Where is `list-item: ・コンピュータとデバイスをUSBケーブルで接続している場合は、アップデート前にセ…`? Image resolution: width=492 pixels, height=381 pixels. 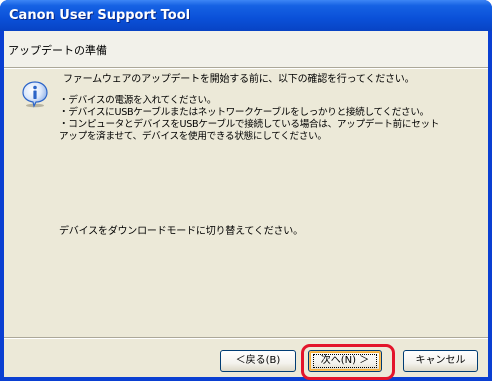 list-item: ・コンピュータとデバイスをUSBケーブルで接続している場合は、アップデート前にセ… is located at coordinates (249, 124).